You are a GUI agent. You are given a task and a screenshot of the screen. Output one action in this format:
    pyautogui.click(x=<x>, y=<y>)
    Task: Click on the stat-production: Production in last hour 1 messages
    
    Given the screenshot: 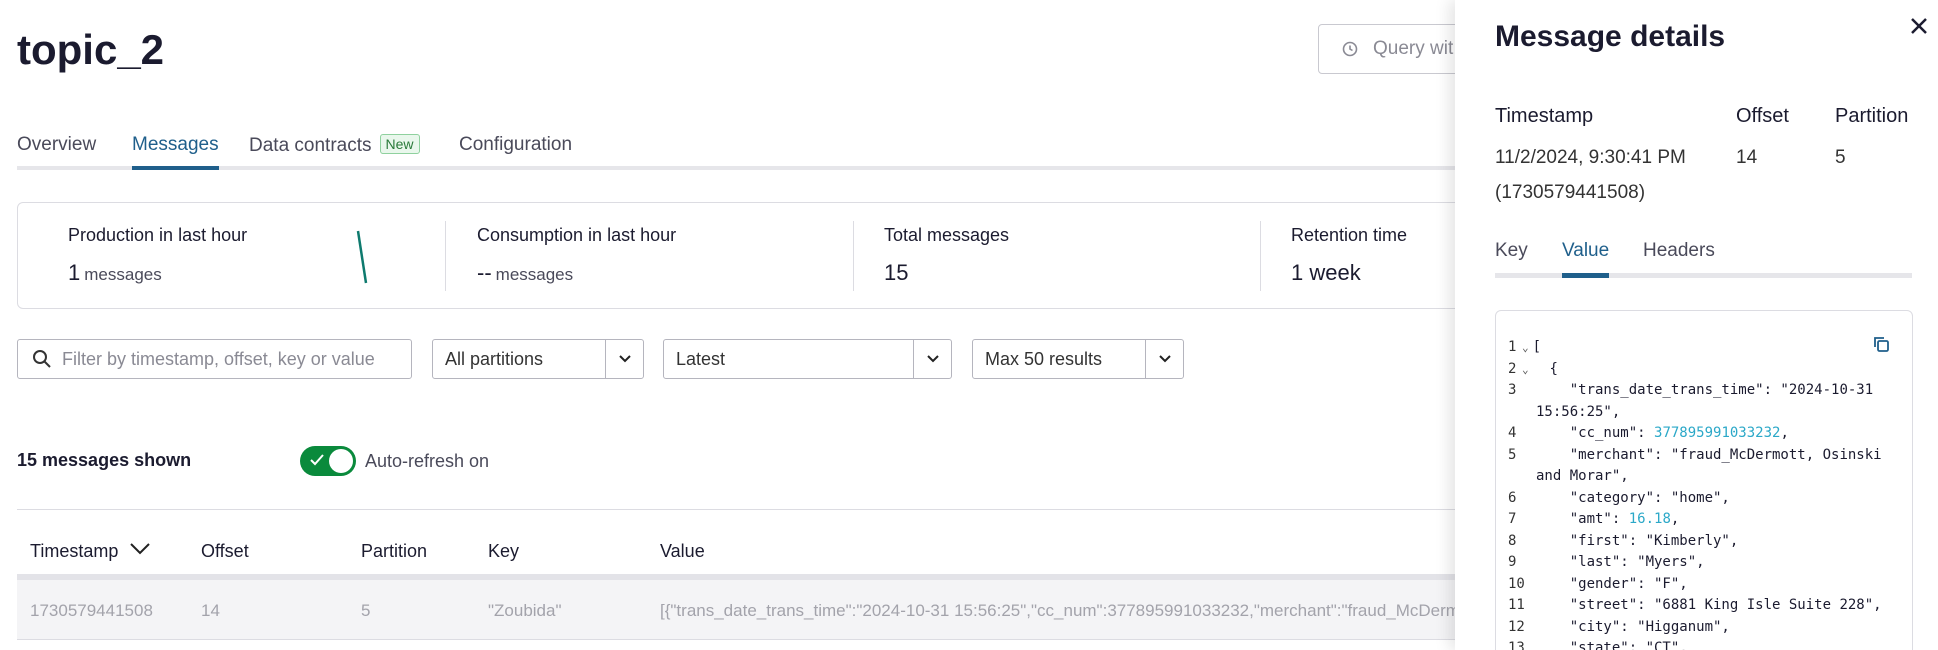 What is the action you would take?
    pyautogui.click(x=157, y=255)
    